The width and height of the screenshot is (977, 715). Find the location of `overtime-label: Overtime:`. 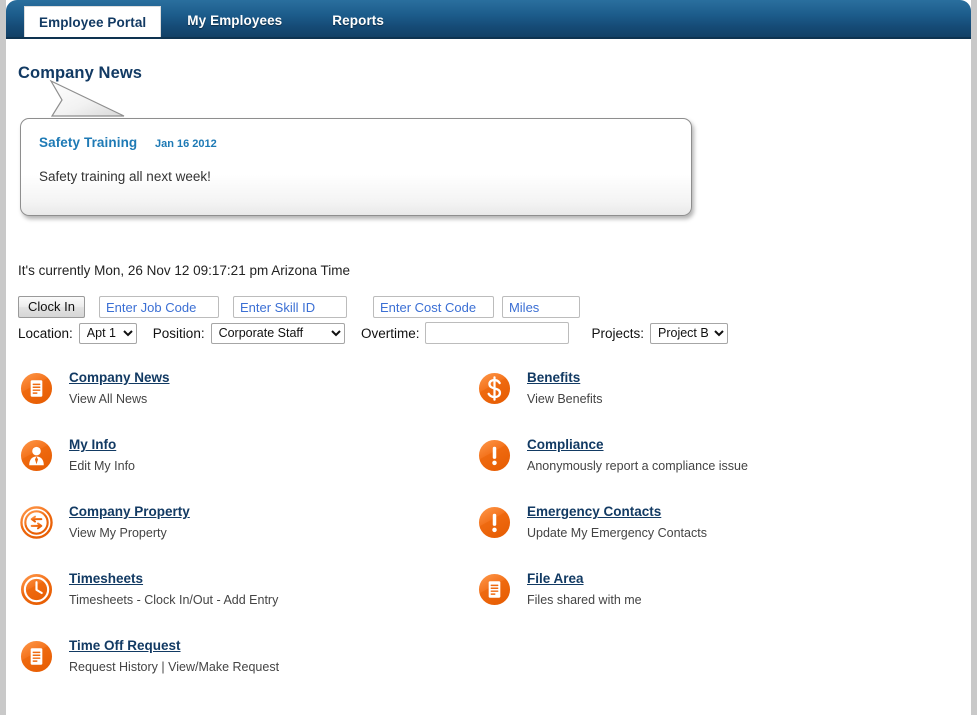

overtime-label: Overtime: is located at coordinates (390, 333).